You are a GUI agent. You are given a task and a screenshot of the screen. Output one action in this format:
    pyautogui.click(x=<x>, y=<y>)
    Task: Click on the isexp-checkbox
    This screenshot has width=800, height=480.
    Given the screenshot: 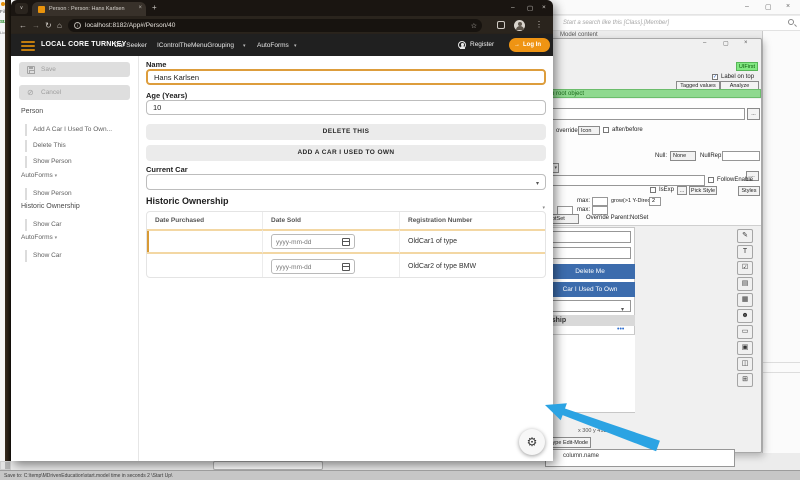 What is the action you would take?
    pyautogui.click(x=653, y=190)
    